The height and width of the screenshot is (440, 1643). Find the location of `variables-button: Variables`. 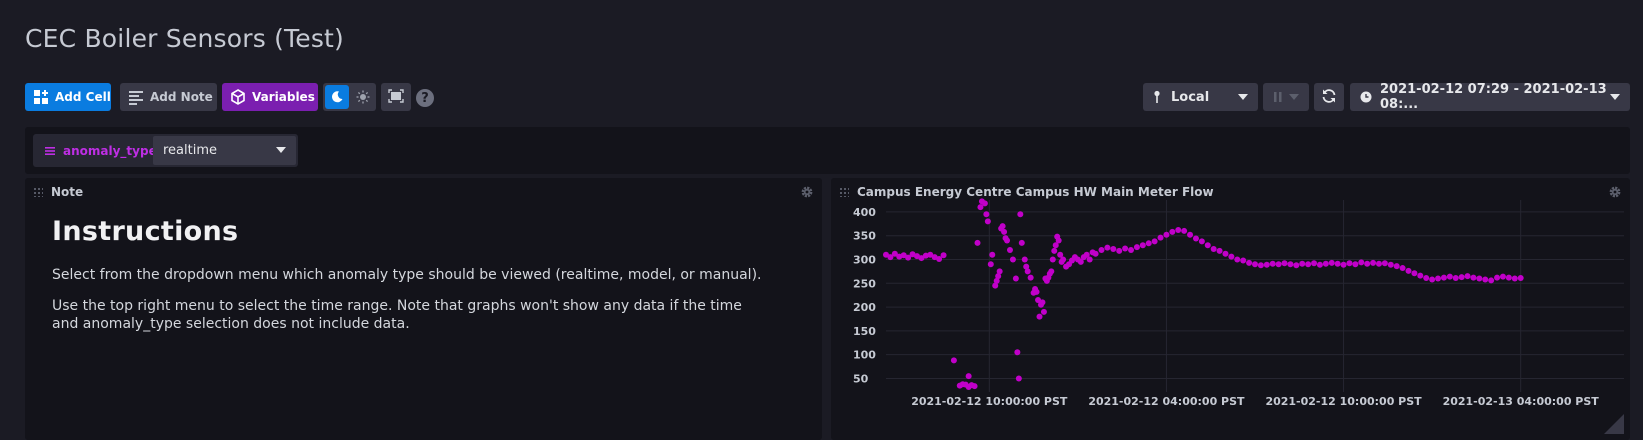

variables-button: Variables is located at coordinates (270, 97).